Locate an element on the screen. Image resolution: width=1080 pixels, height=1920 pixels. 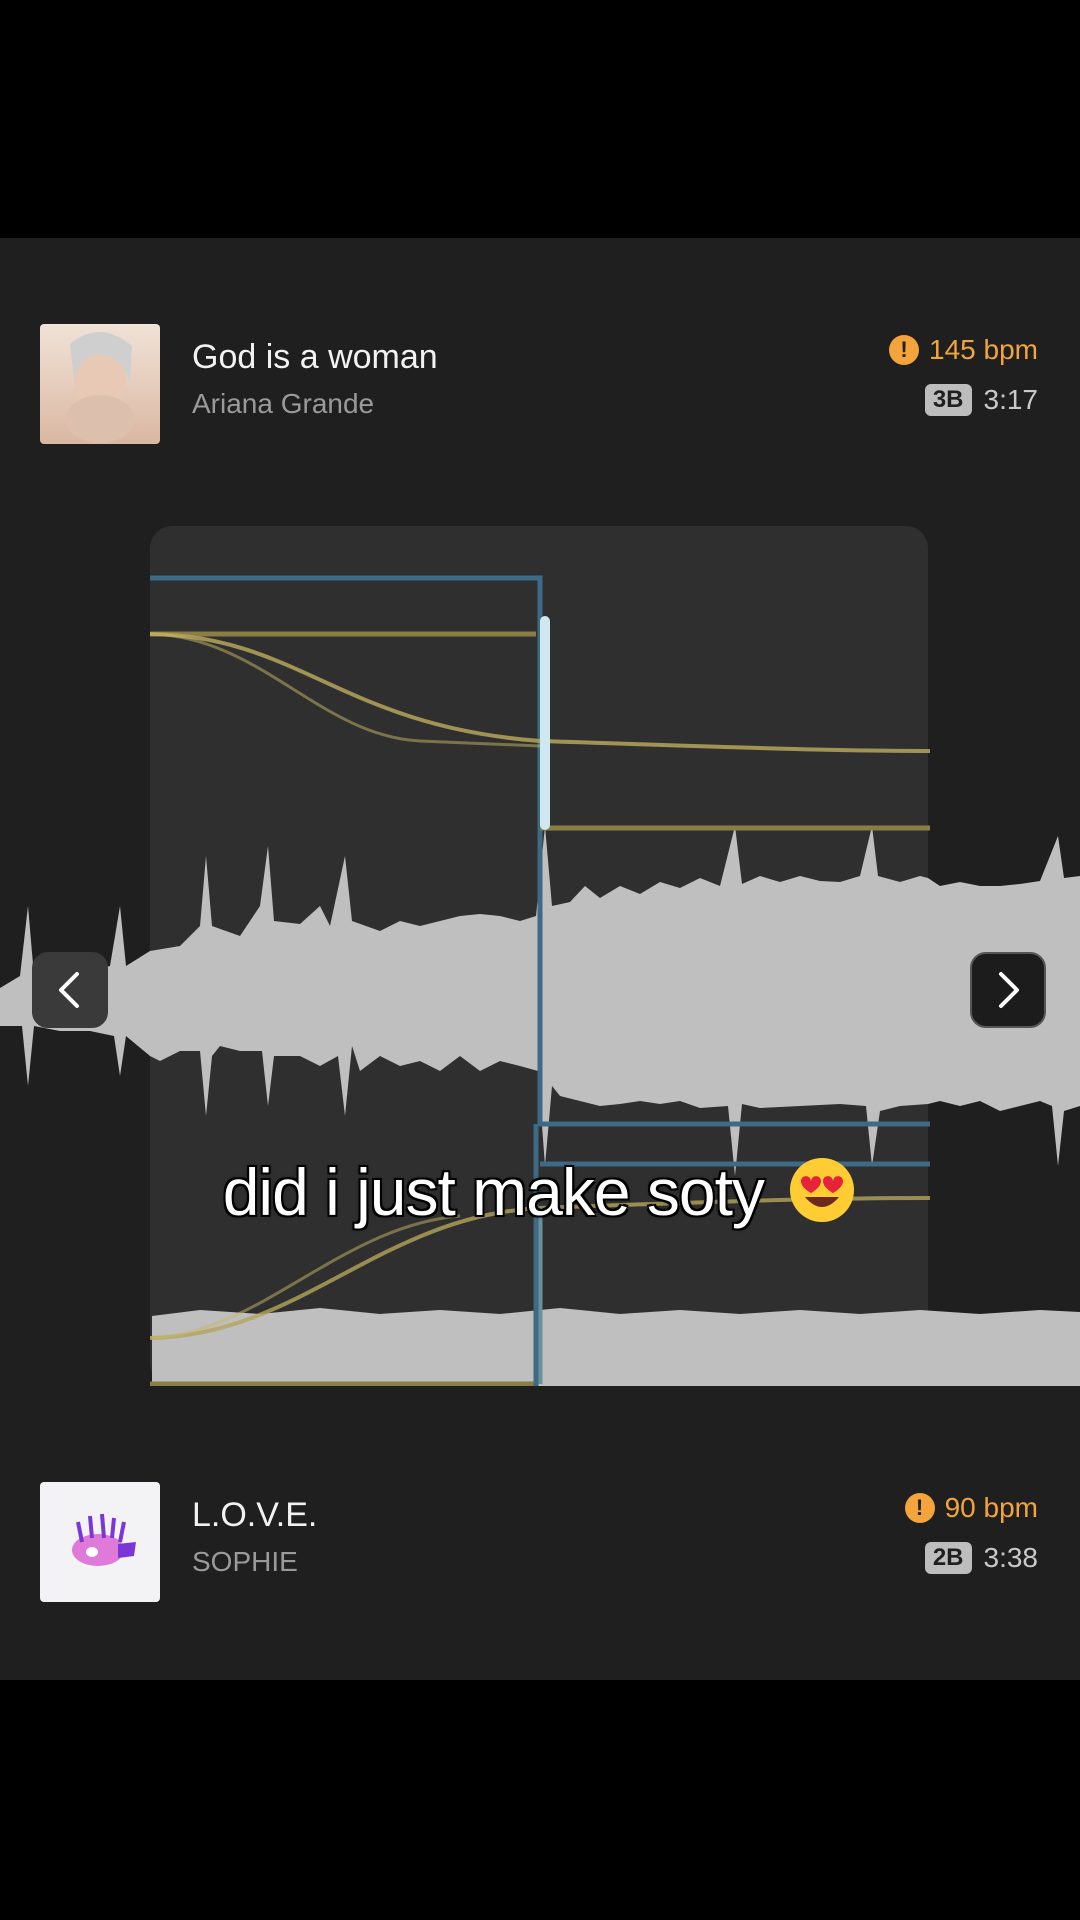
key-badge: 2B is located at coordinates (948, 1558).